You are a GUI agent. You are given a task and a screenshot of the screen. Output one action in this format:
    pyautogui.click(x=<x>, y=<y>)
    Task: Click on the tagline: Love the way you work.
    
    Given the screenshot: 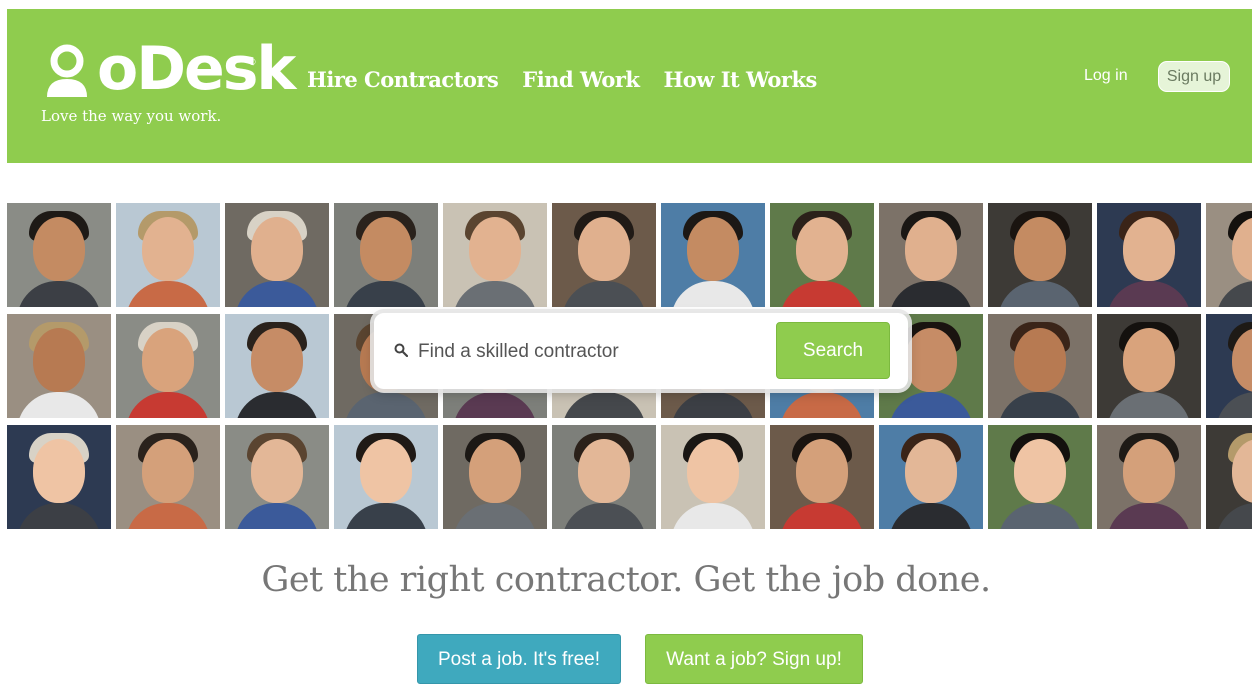 What is the action you would take?
    pyautogui.click(x=131, y=116)
    